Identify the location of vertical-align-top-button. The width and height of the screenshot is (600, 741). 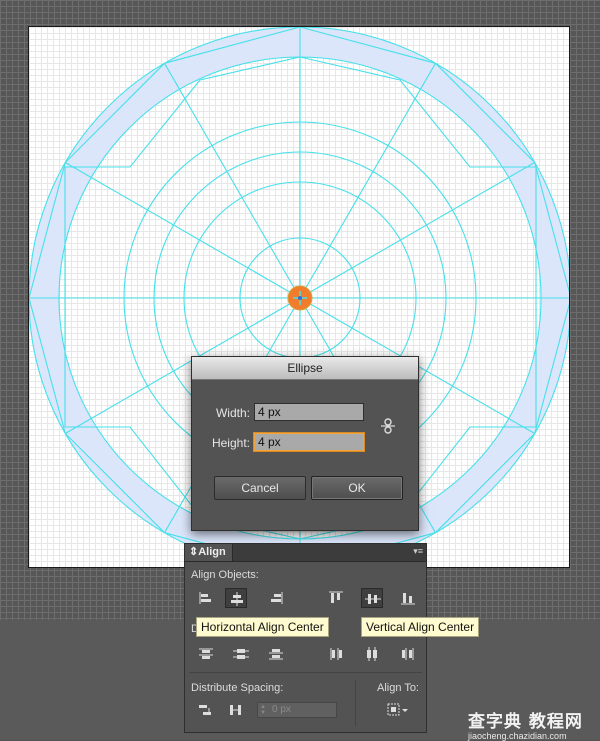
(336, 598).